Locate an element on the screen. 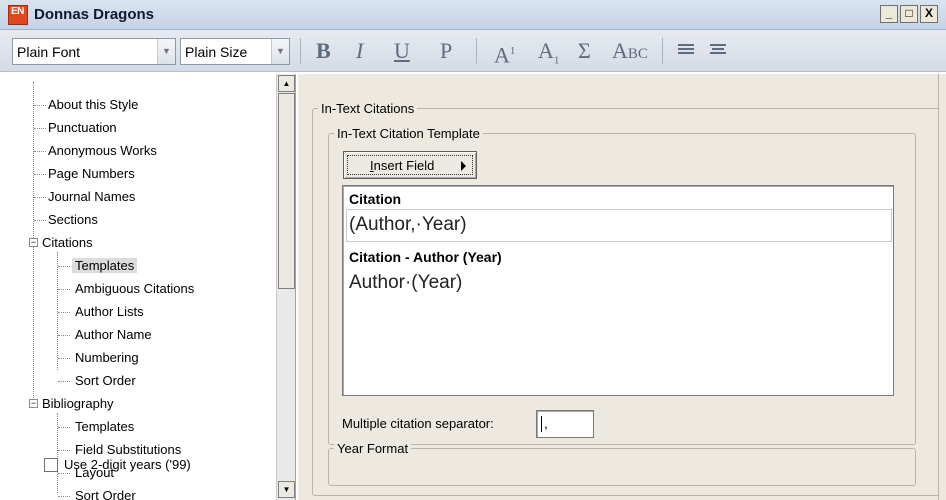  tree-item-label: Citations is located at coordinates (67, 242).